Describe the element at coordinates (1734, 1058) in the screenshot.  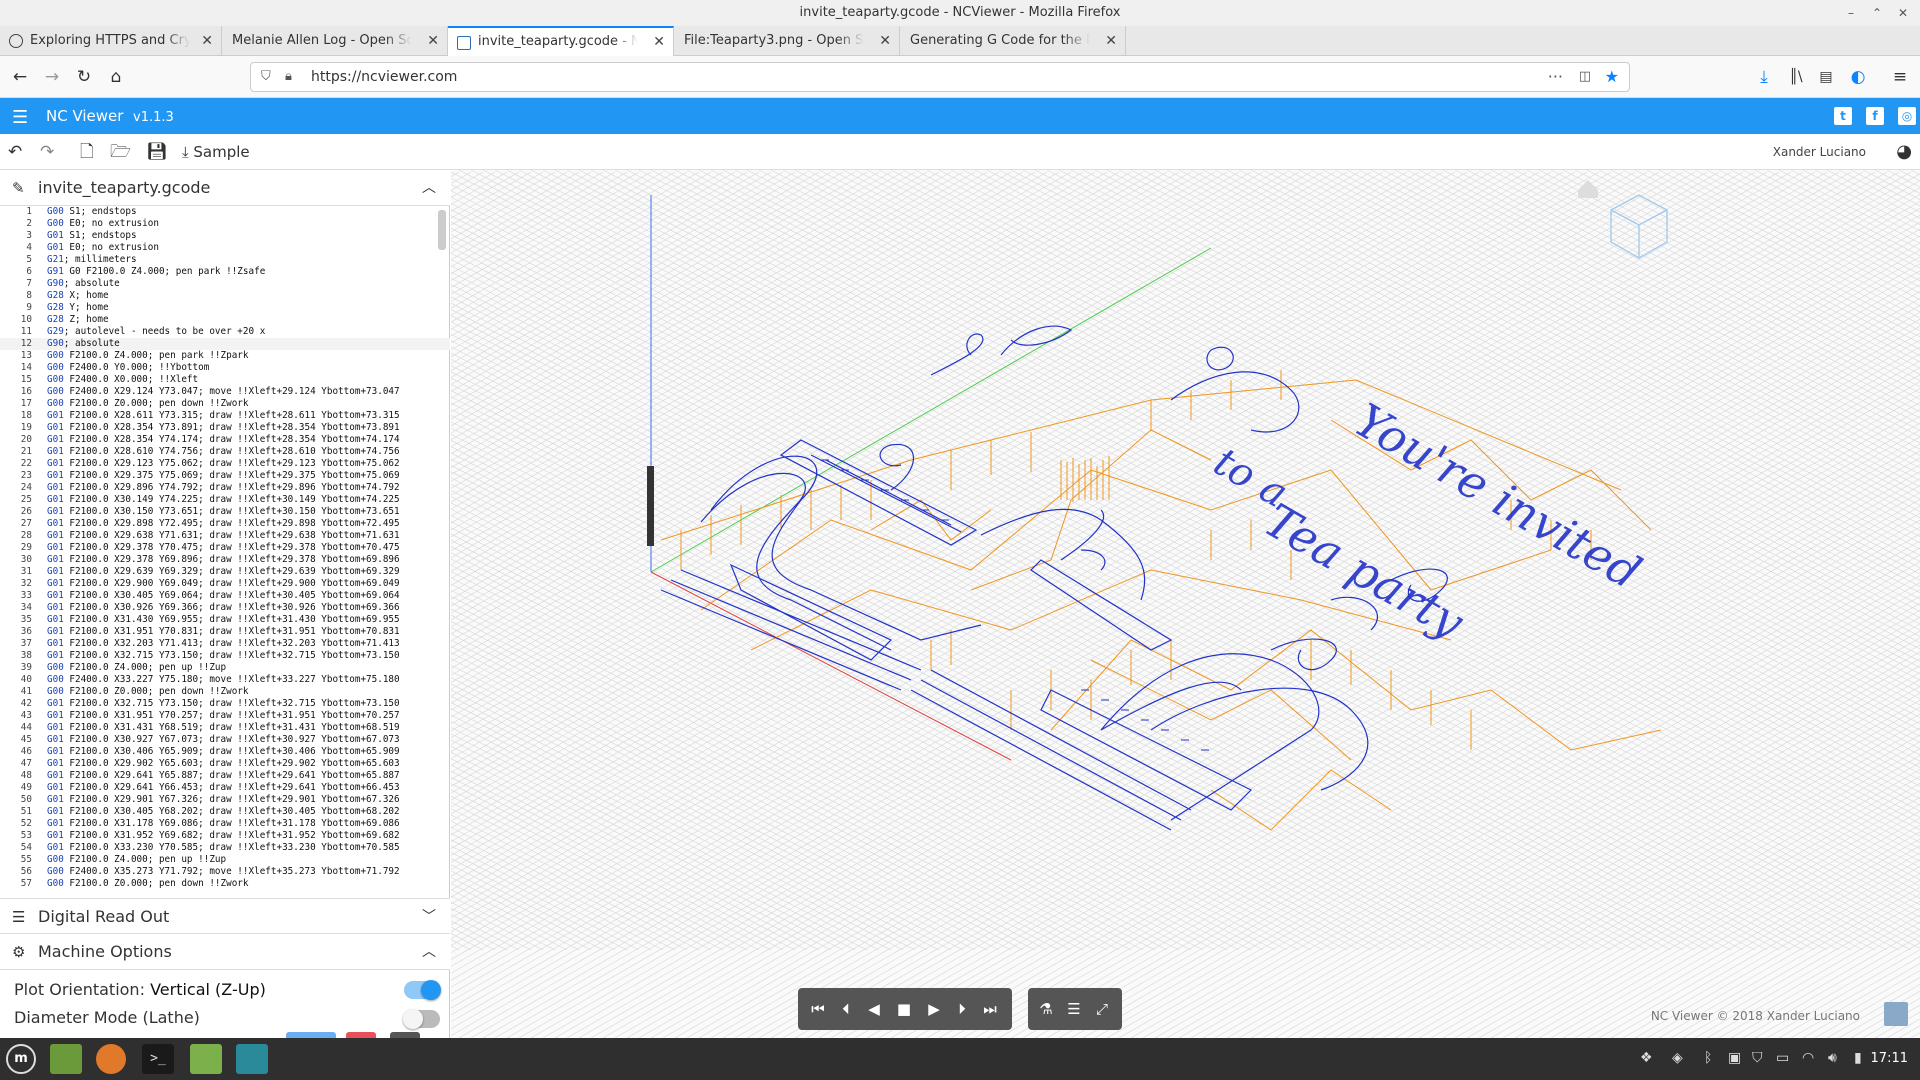
I see `clipboard-icon: ▣` at that location.